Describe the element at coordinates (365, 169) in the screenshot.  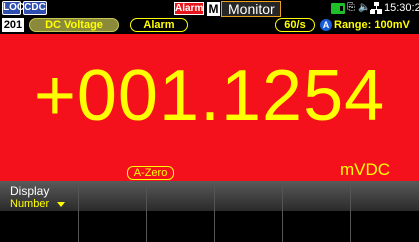
I see `measurement-unit: mVDC` at that location.